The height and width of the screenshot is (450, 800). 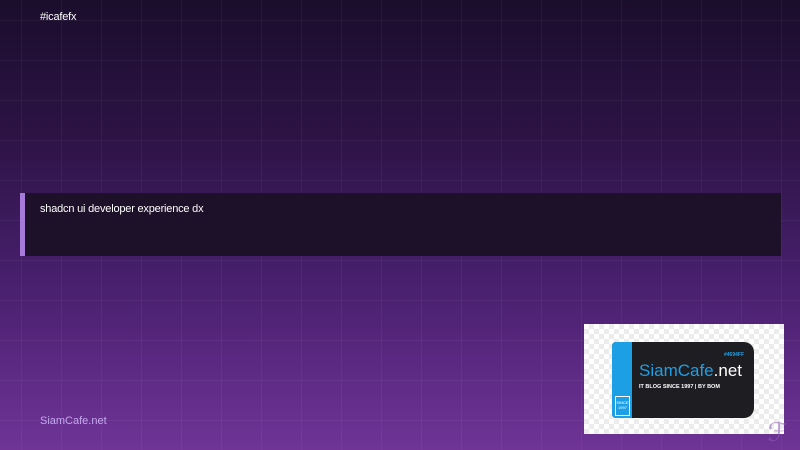 What do you see at coordinates (400, 224) in the screenshot?
I see `title-banner: shadcn ui developer experience dx` at bounding box center [400, 224].